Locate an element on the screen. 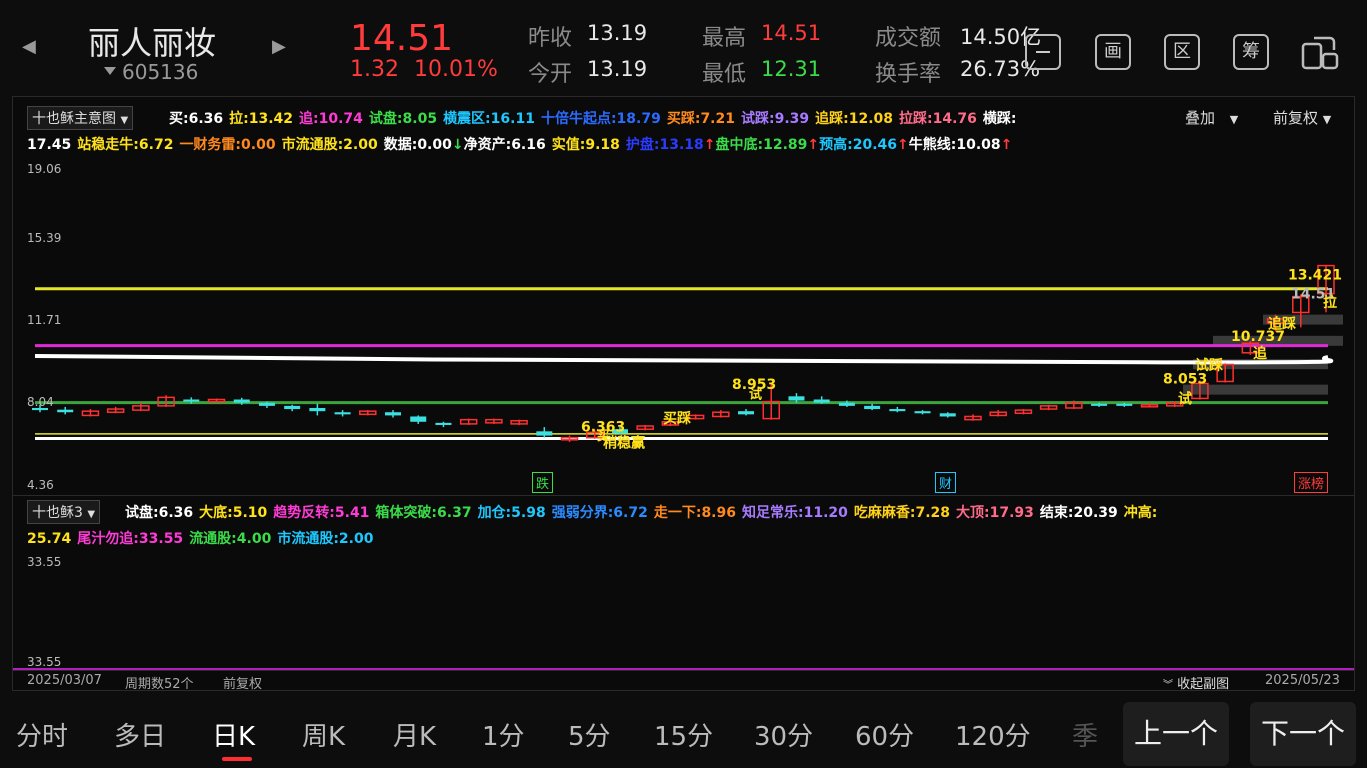  adjust-dropdown: 前复权 ▼ is located at coordinates (1302, 117).